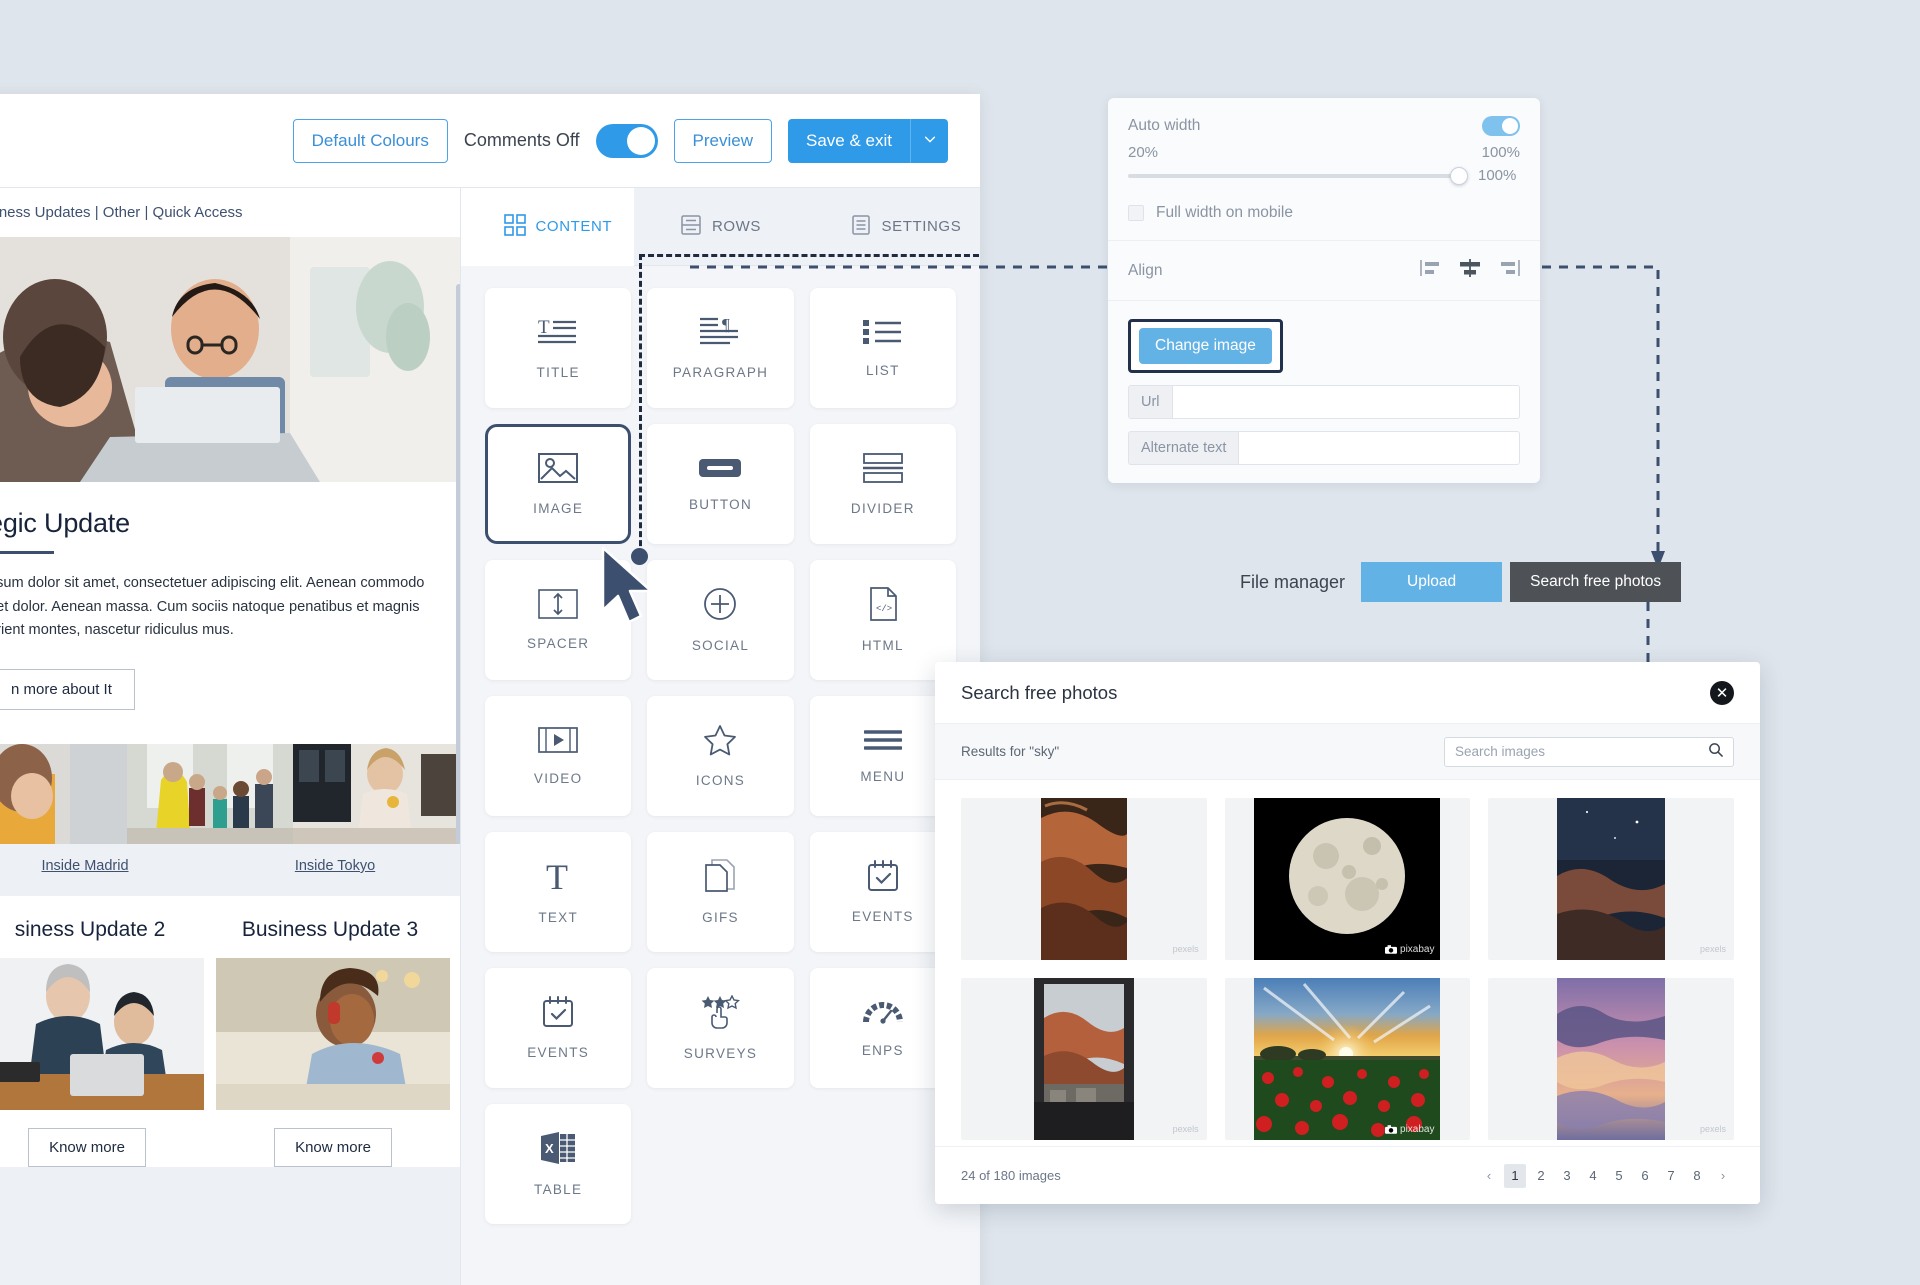  Describe the element at coordinates (1293, 581) in the screenshot. I see `file-manager-label: File manager` at that location.